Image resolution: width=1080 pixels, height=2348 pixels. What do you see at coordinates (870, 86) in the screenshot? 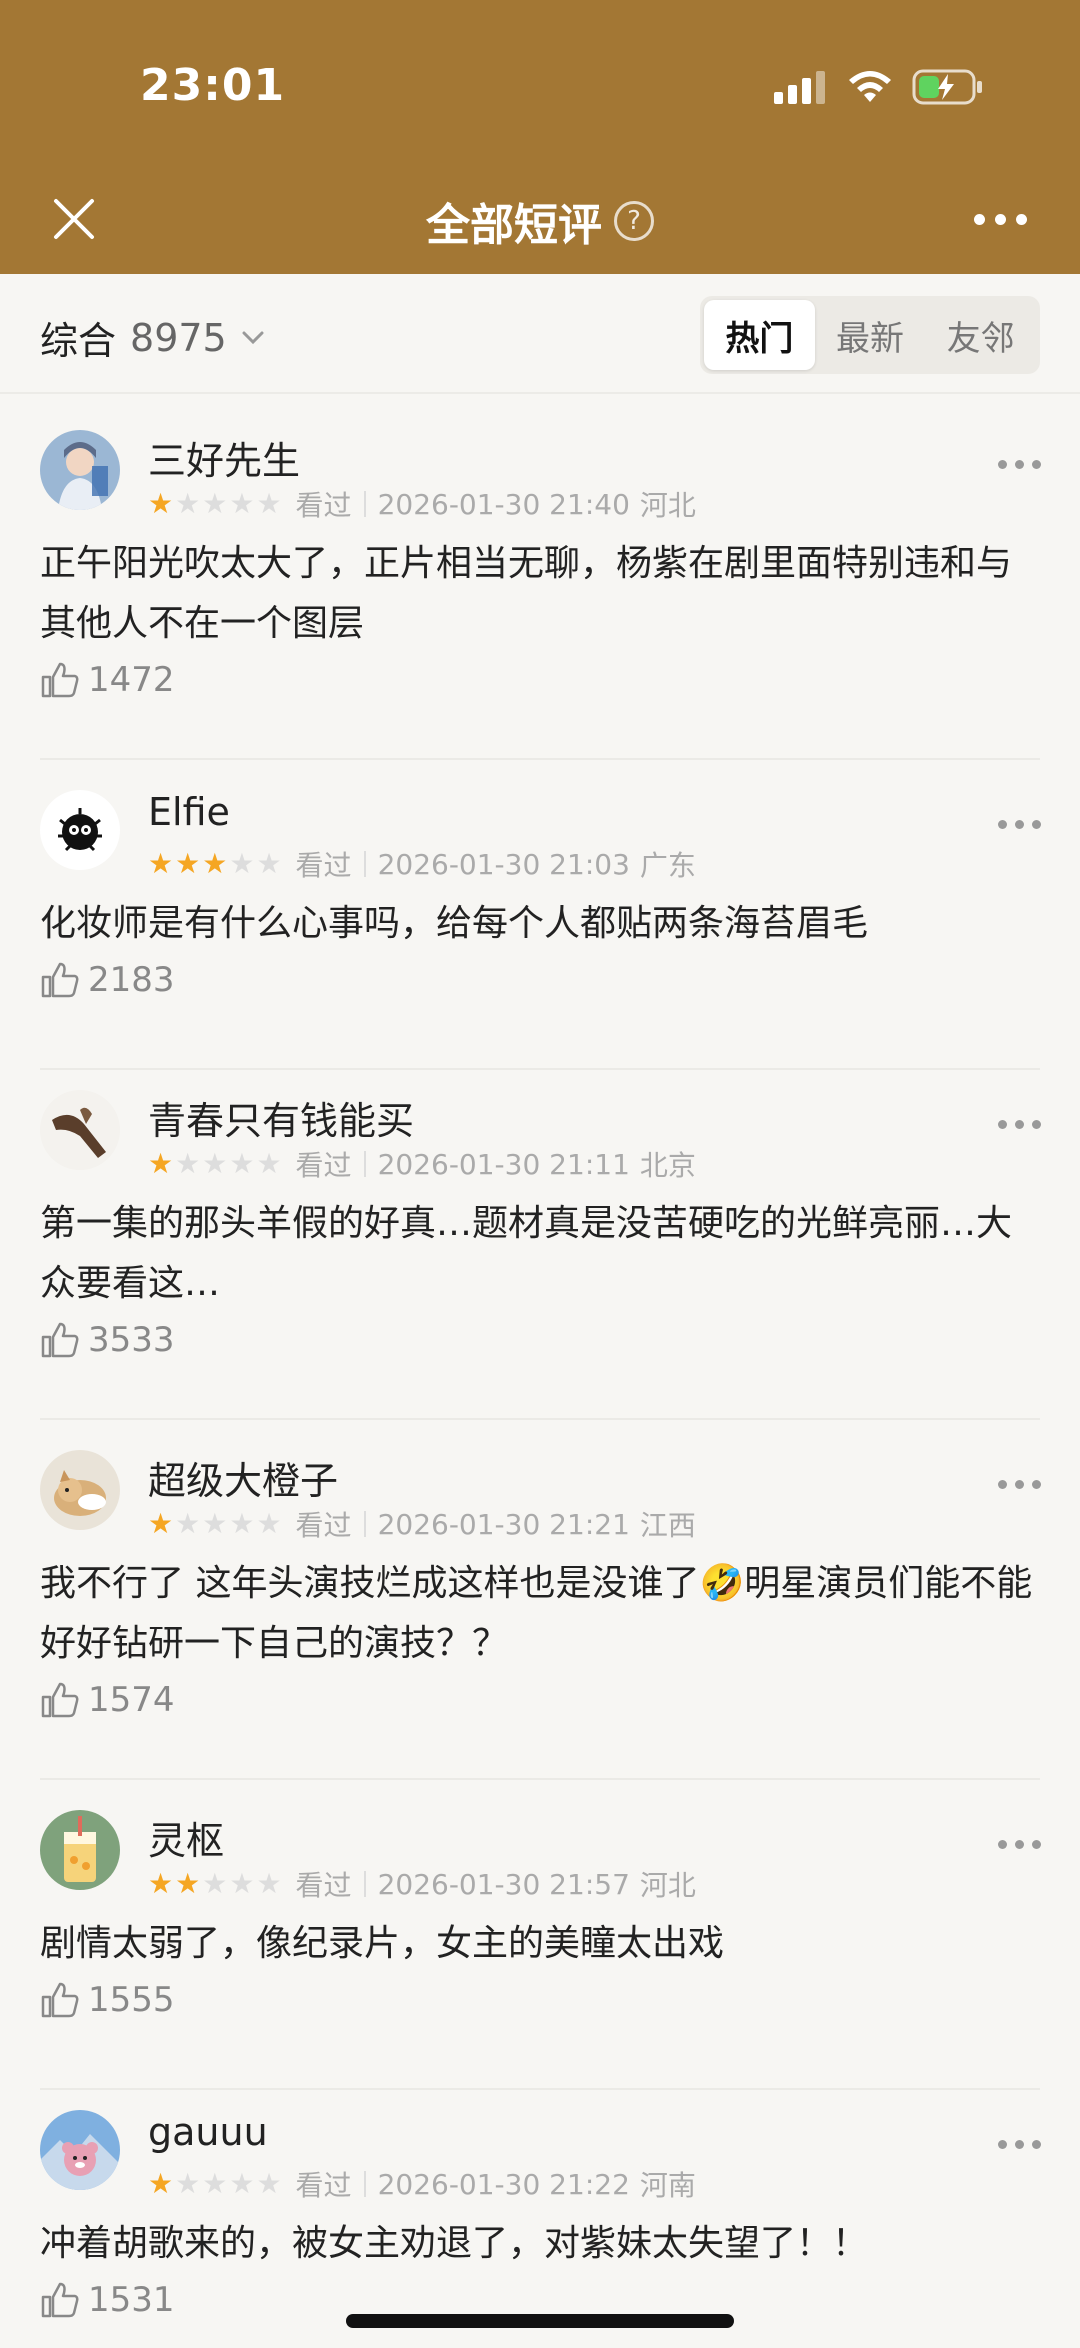
I see `wifi-icon` at bounding box center [870, 86].